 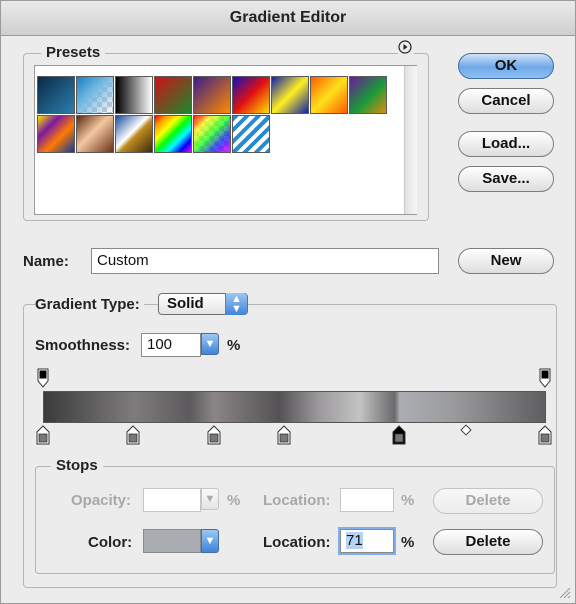 I want to click on smoothness-label: Smoothness:, so click(x=83, y=345).